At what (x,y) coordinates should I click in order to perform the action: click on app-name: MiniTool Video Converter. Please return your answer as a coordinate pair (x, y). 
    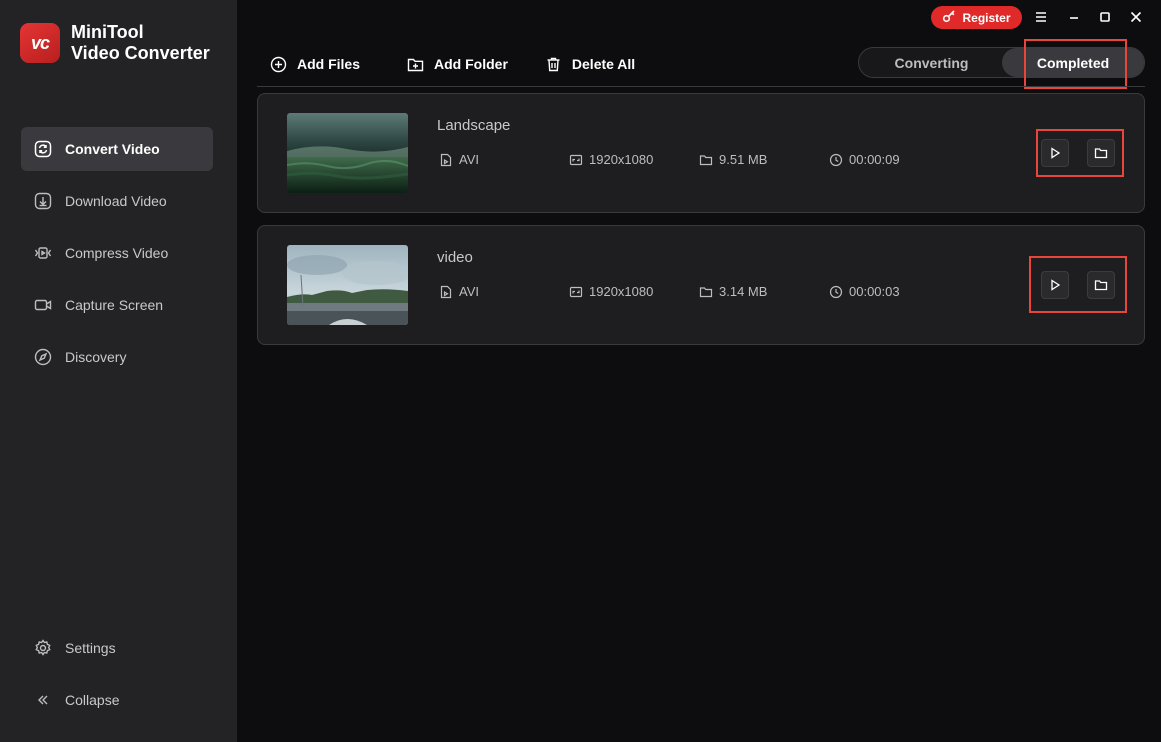
    Looking at the image, I should click on (140, 43).